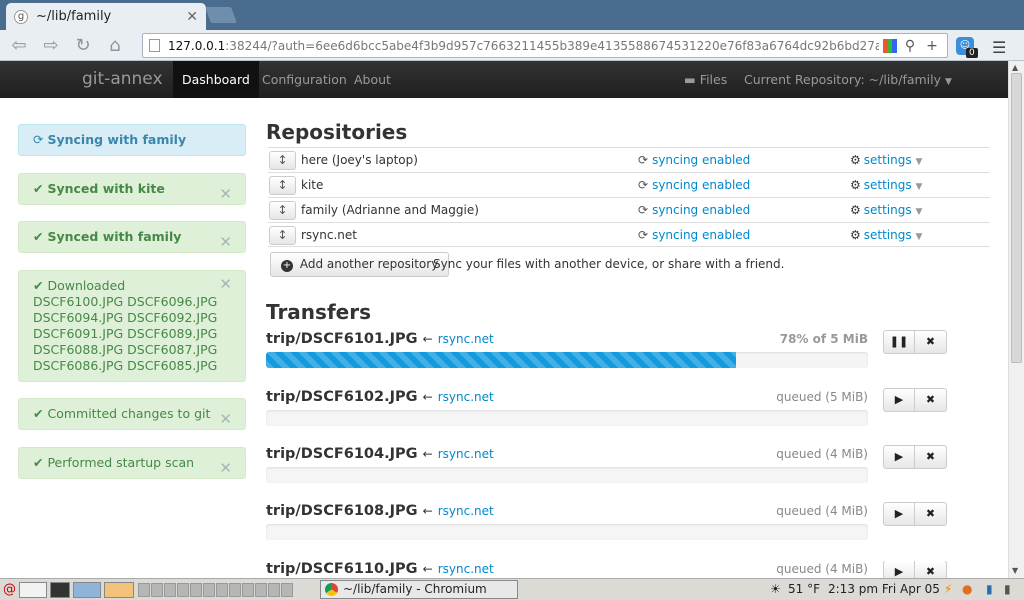  Describe the element at coordinates (304, 79) in the screenshot. I see `nav-configuration: Configuration` at that location.